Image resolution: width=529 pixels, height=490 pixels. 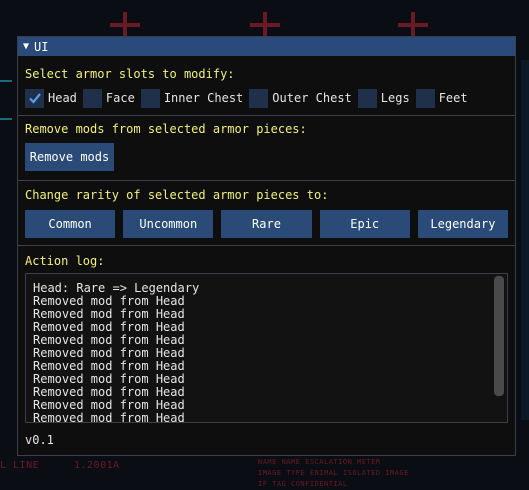 What do you see at coordinates (203, 98) in the screenshot?
I see `checkbox-label: Inner Chest` at bounding box center [203, 98].